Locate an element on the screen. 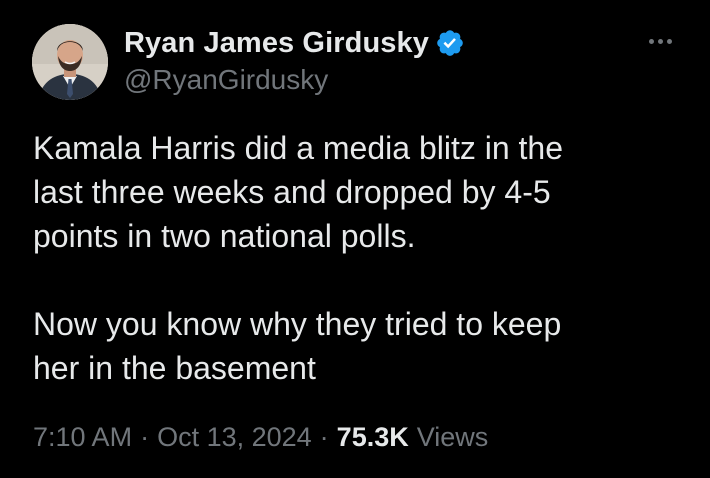 The width and height of the screenshot is (710, 478). views-label: Views is located at coordinates (452, 437).